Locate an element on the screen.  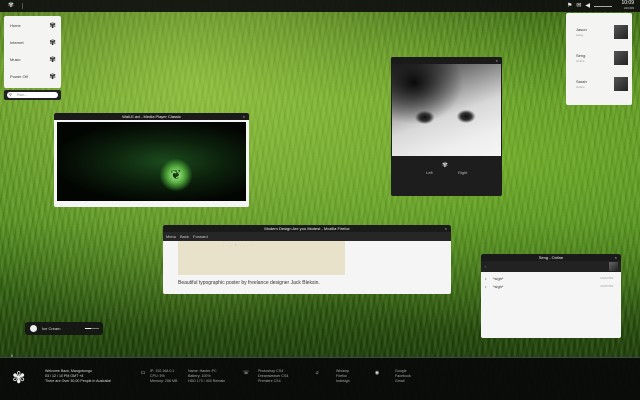
message-time: 10:05 PM is located at coordinates (606, 286).